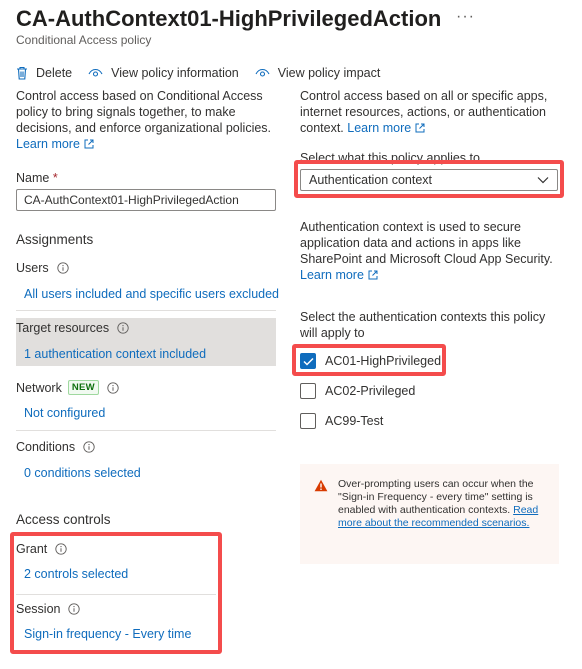 This screenshot has width=582, height=669. I want to click on chevron-down-icon, so click(543, 180).